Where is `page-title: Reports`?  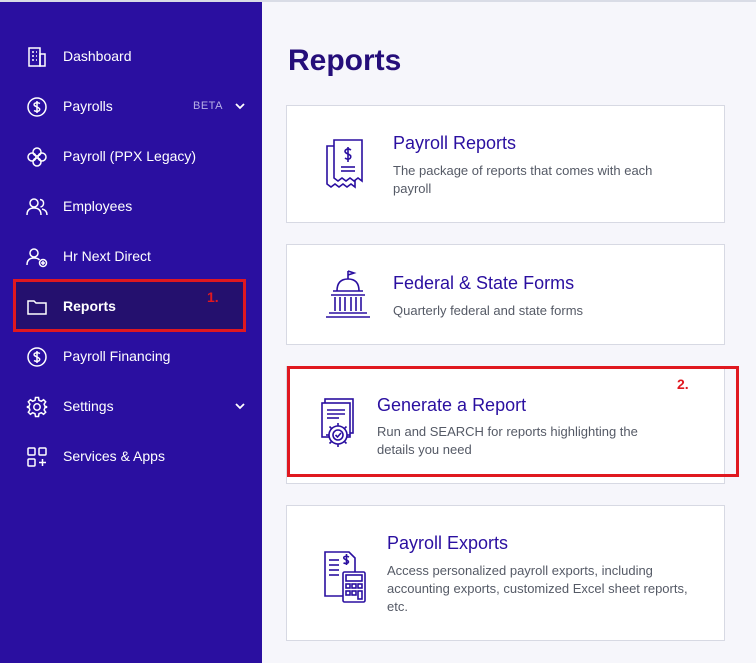
page-title: Reports is located at coordinates (345, 60).